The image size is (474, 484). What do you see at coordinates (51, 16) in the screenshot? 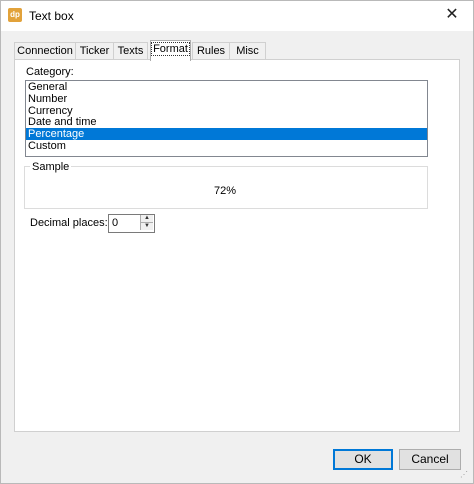
I see `window-title: Text box` at bounding box center [51, 16].